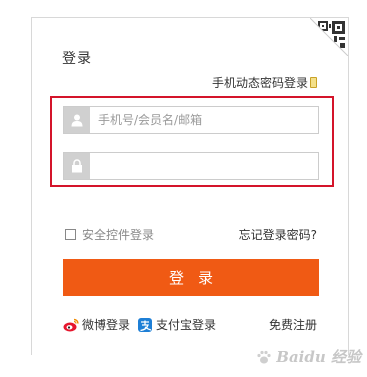 Image resolution: width=367 pixels, height=377 pixels. I want to click on password-input, so click(204, 166).